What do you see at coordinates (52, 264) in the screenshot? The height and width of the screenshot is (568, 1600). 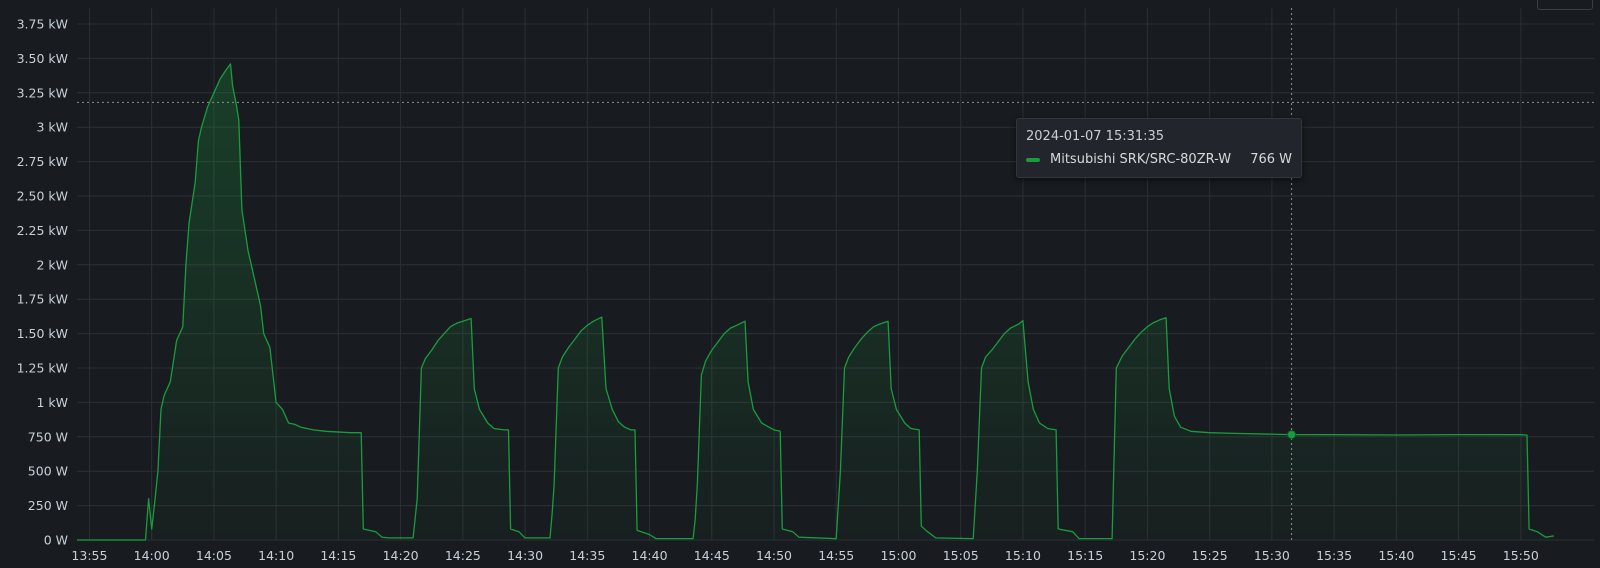 I see `y-tick-label: 2 kW` at bounding box center [52, 264].